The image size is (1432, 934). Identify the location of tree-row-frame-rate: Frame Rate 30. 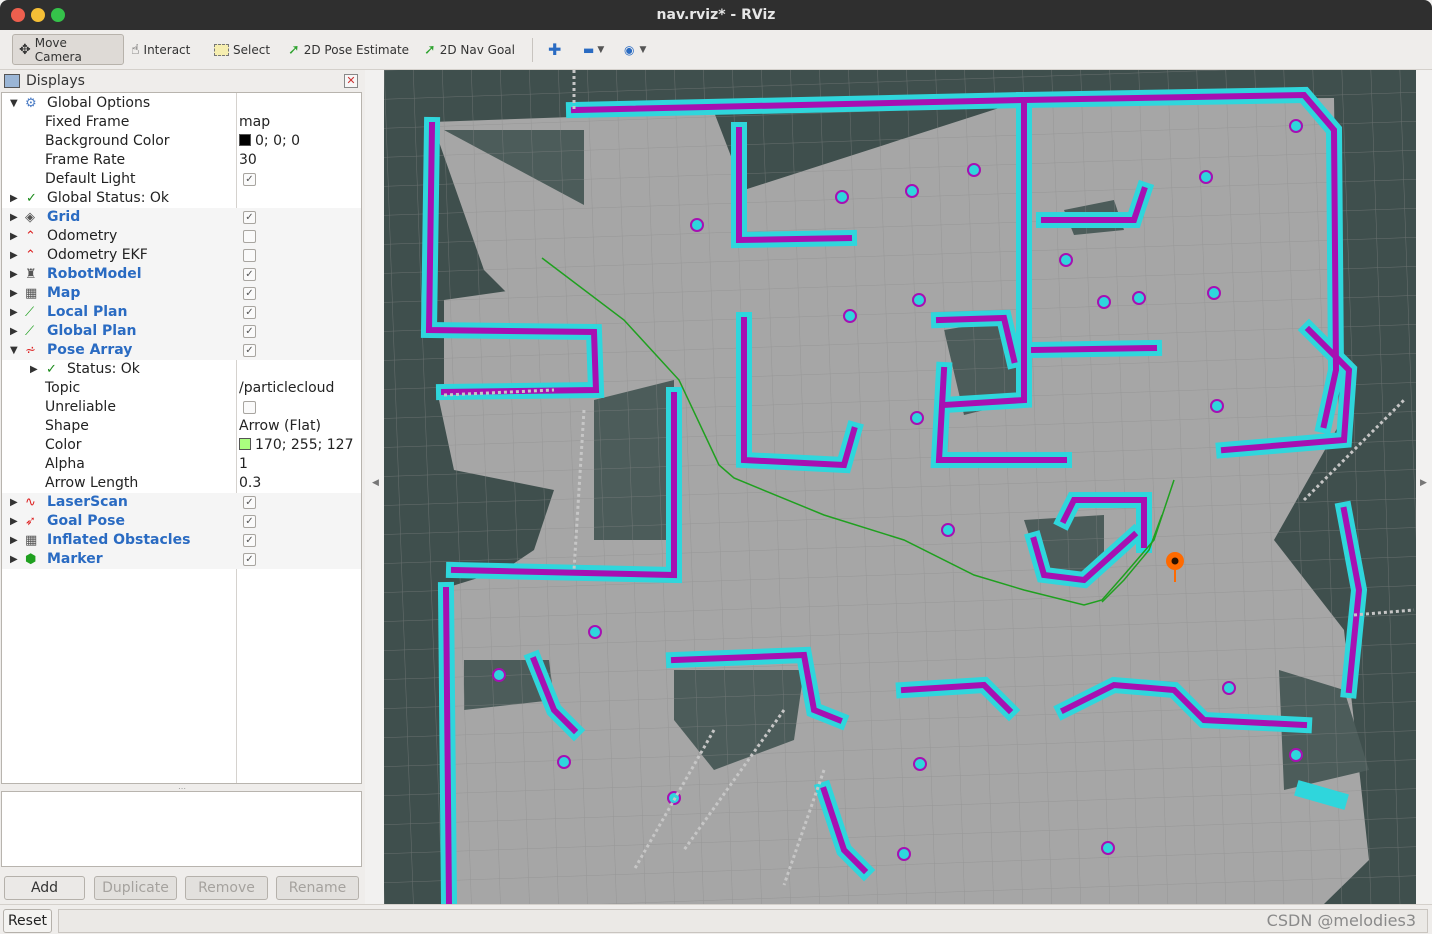
(181, 160).